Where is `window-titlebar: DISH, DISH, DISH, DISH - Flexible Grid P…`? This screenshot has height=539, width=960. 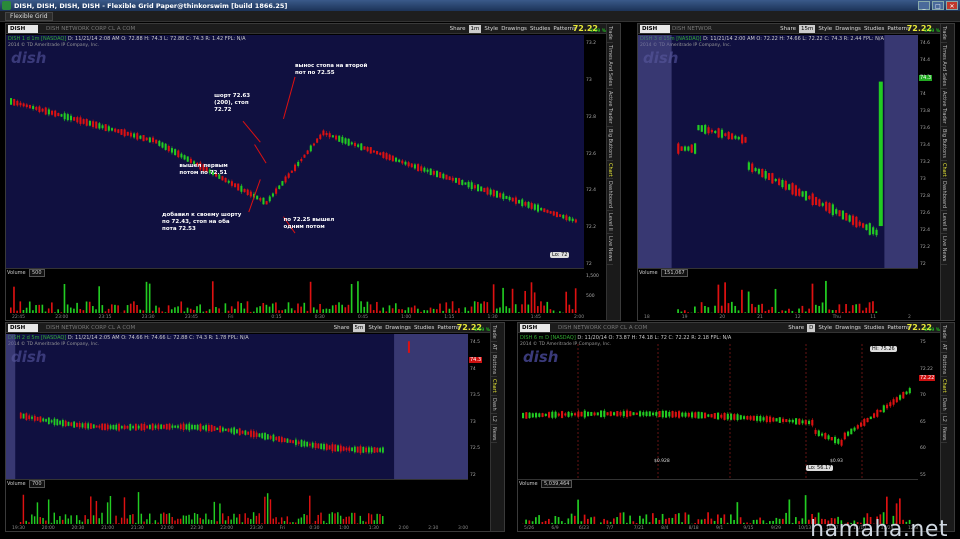
window-titlebar: DISH, DISH, DISH, DISH - Flexible Grid P… is located at coordinates (480, 5).